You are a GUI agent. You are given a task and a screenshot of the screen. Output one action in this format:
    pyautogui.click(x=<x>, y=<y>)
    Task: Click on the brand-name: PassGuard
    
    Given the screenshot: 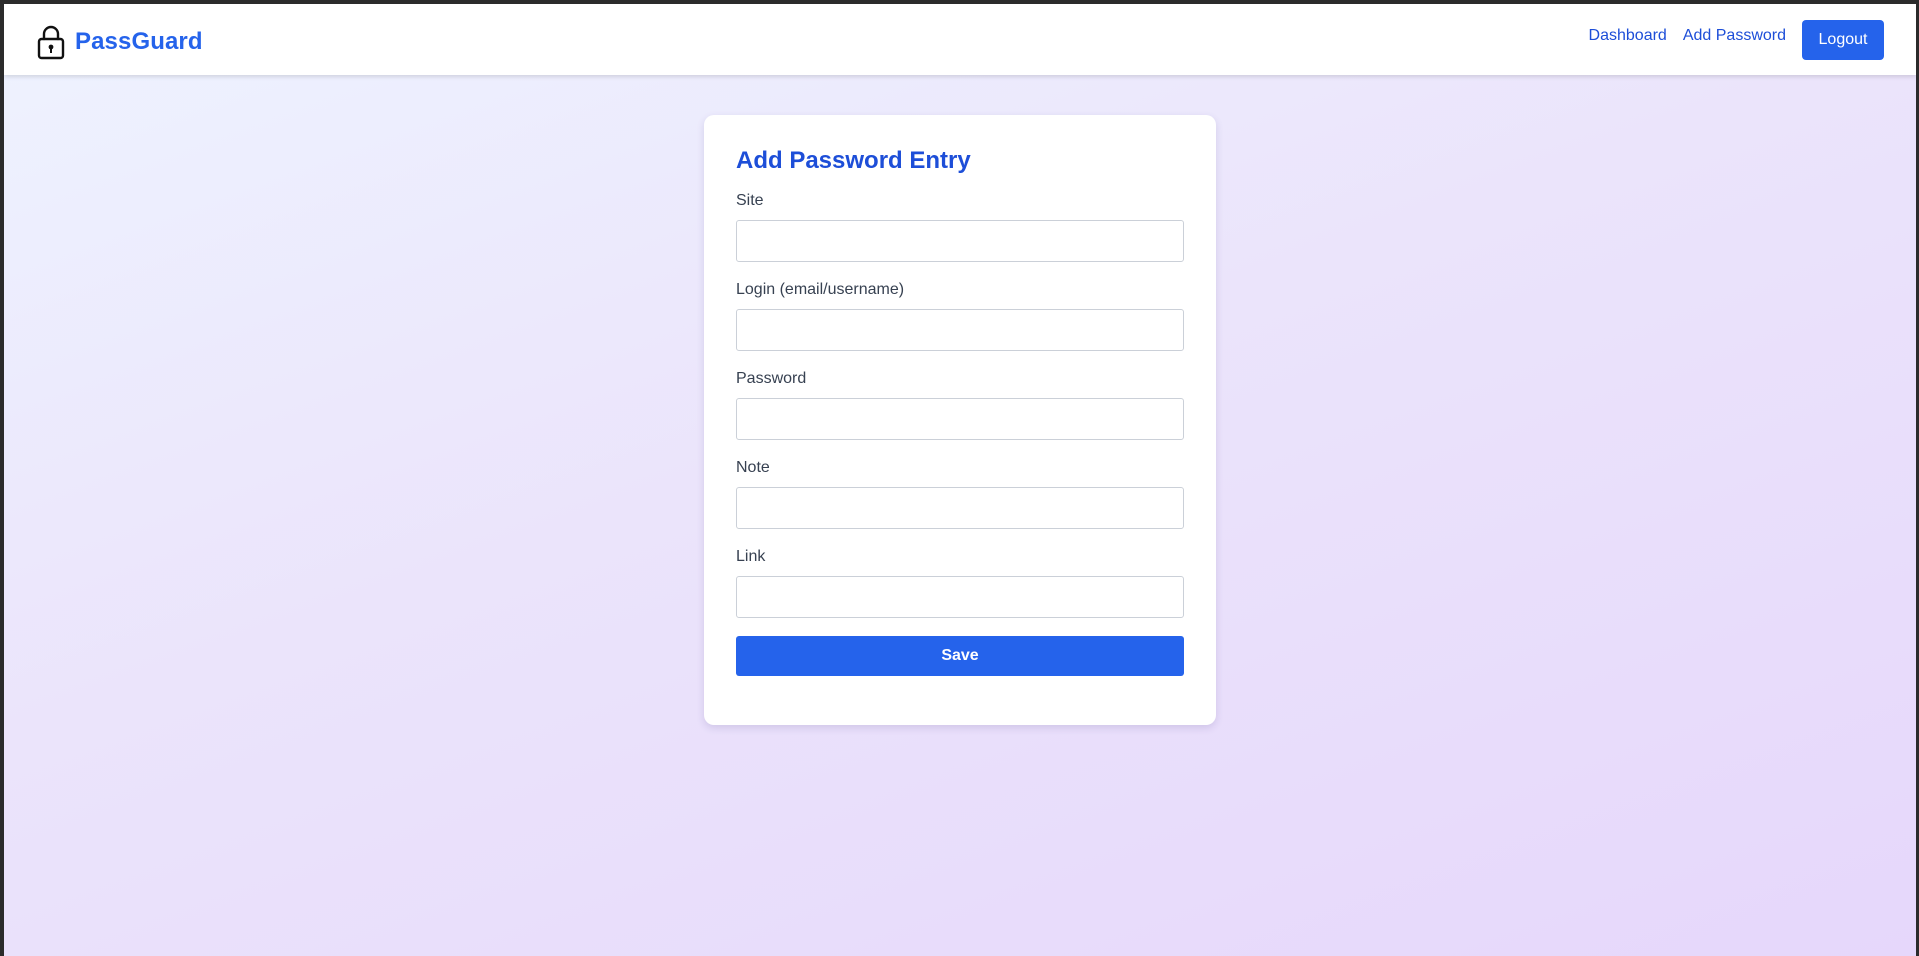 What is the action you would take?
    pyautogui.click(x=139, y=41)
    